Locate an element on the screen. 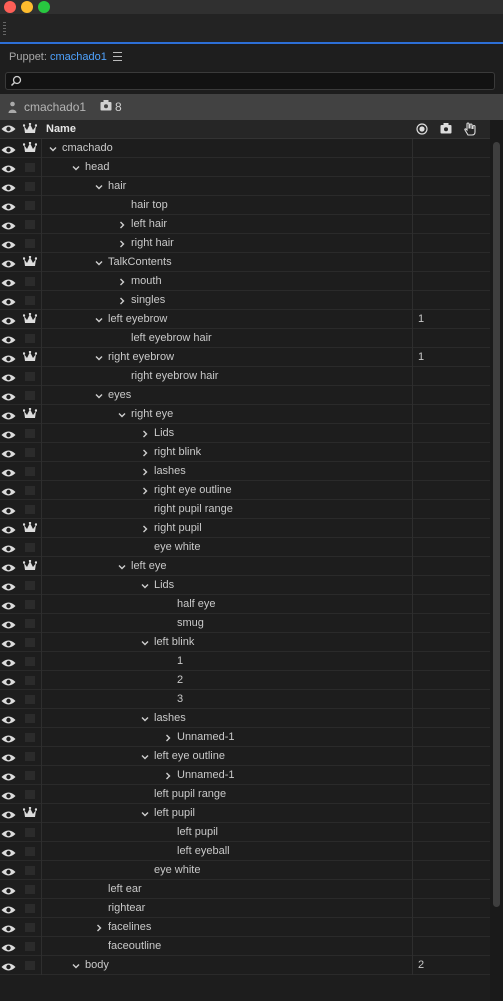 The height and width of the screenshot is (1001, 503). layer-row: hair top is located at coordinates (245, 205).